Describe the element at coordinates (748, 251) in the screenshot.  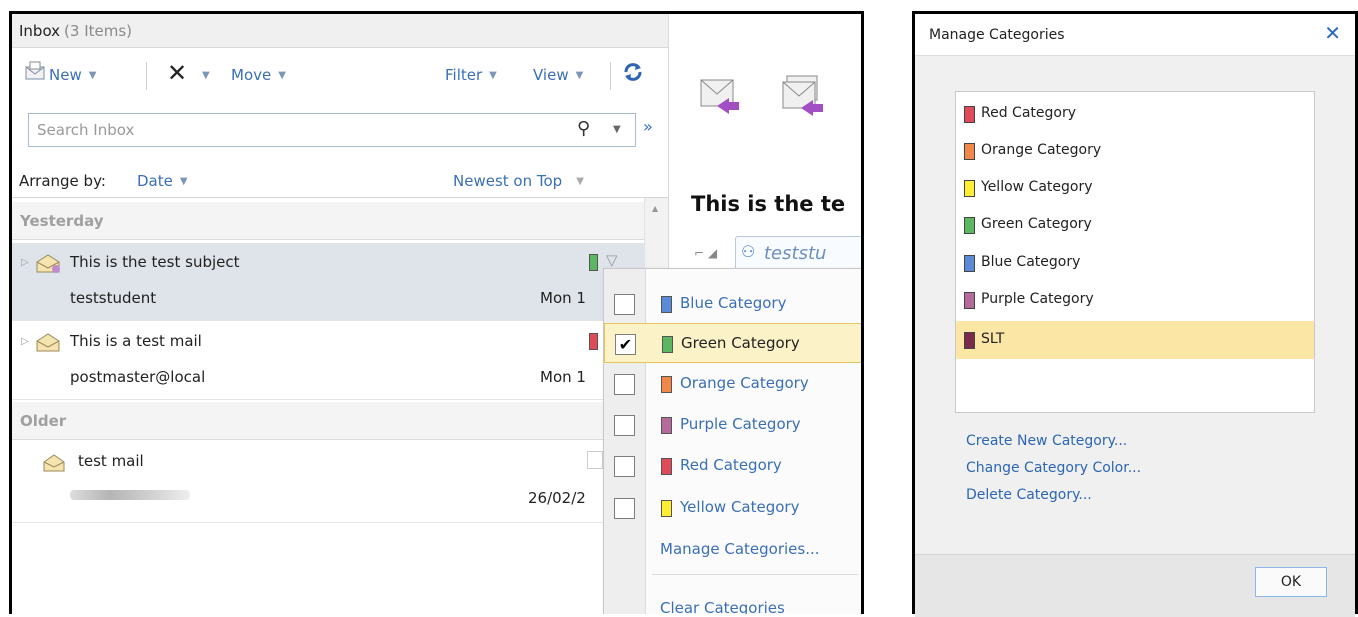
I see `contact-icon: ⚇` at that location.